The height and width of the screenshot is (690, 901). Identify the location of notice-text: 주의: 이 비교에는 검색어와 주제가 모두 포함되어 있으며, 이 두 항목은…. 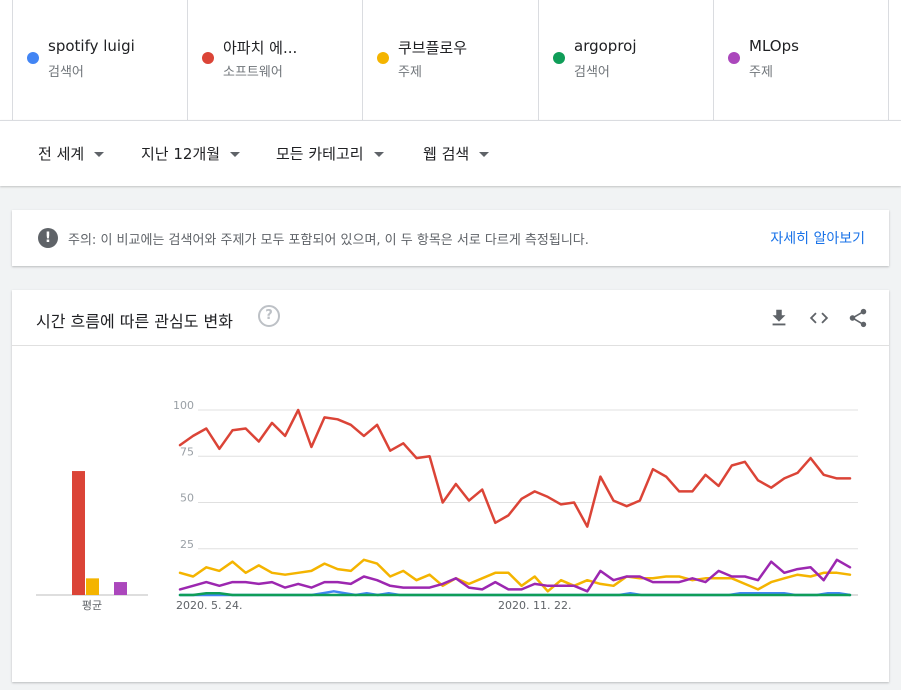
(328, 238).